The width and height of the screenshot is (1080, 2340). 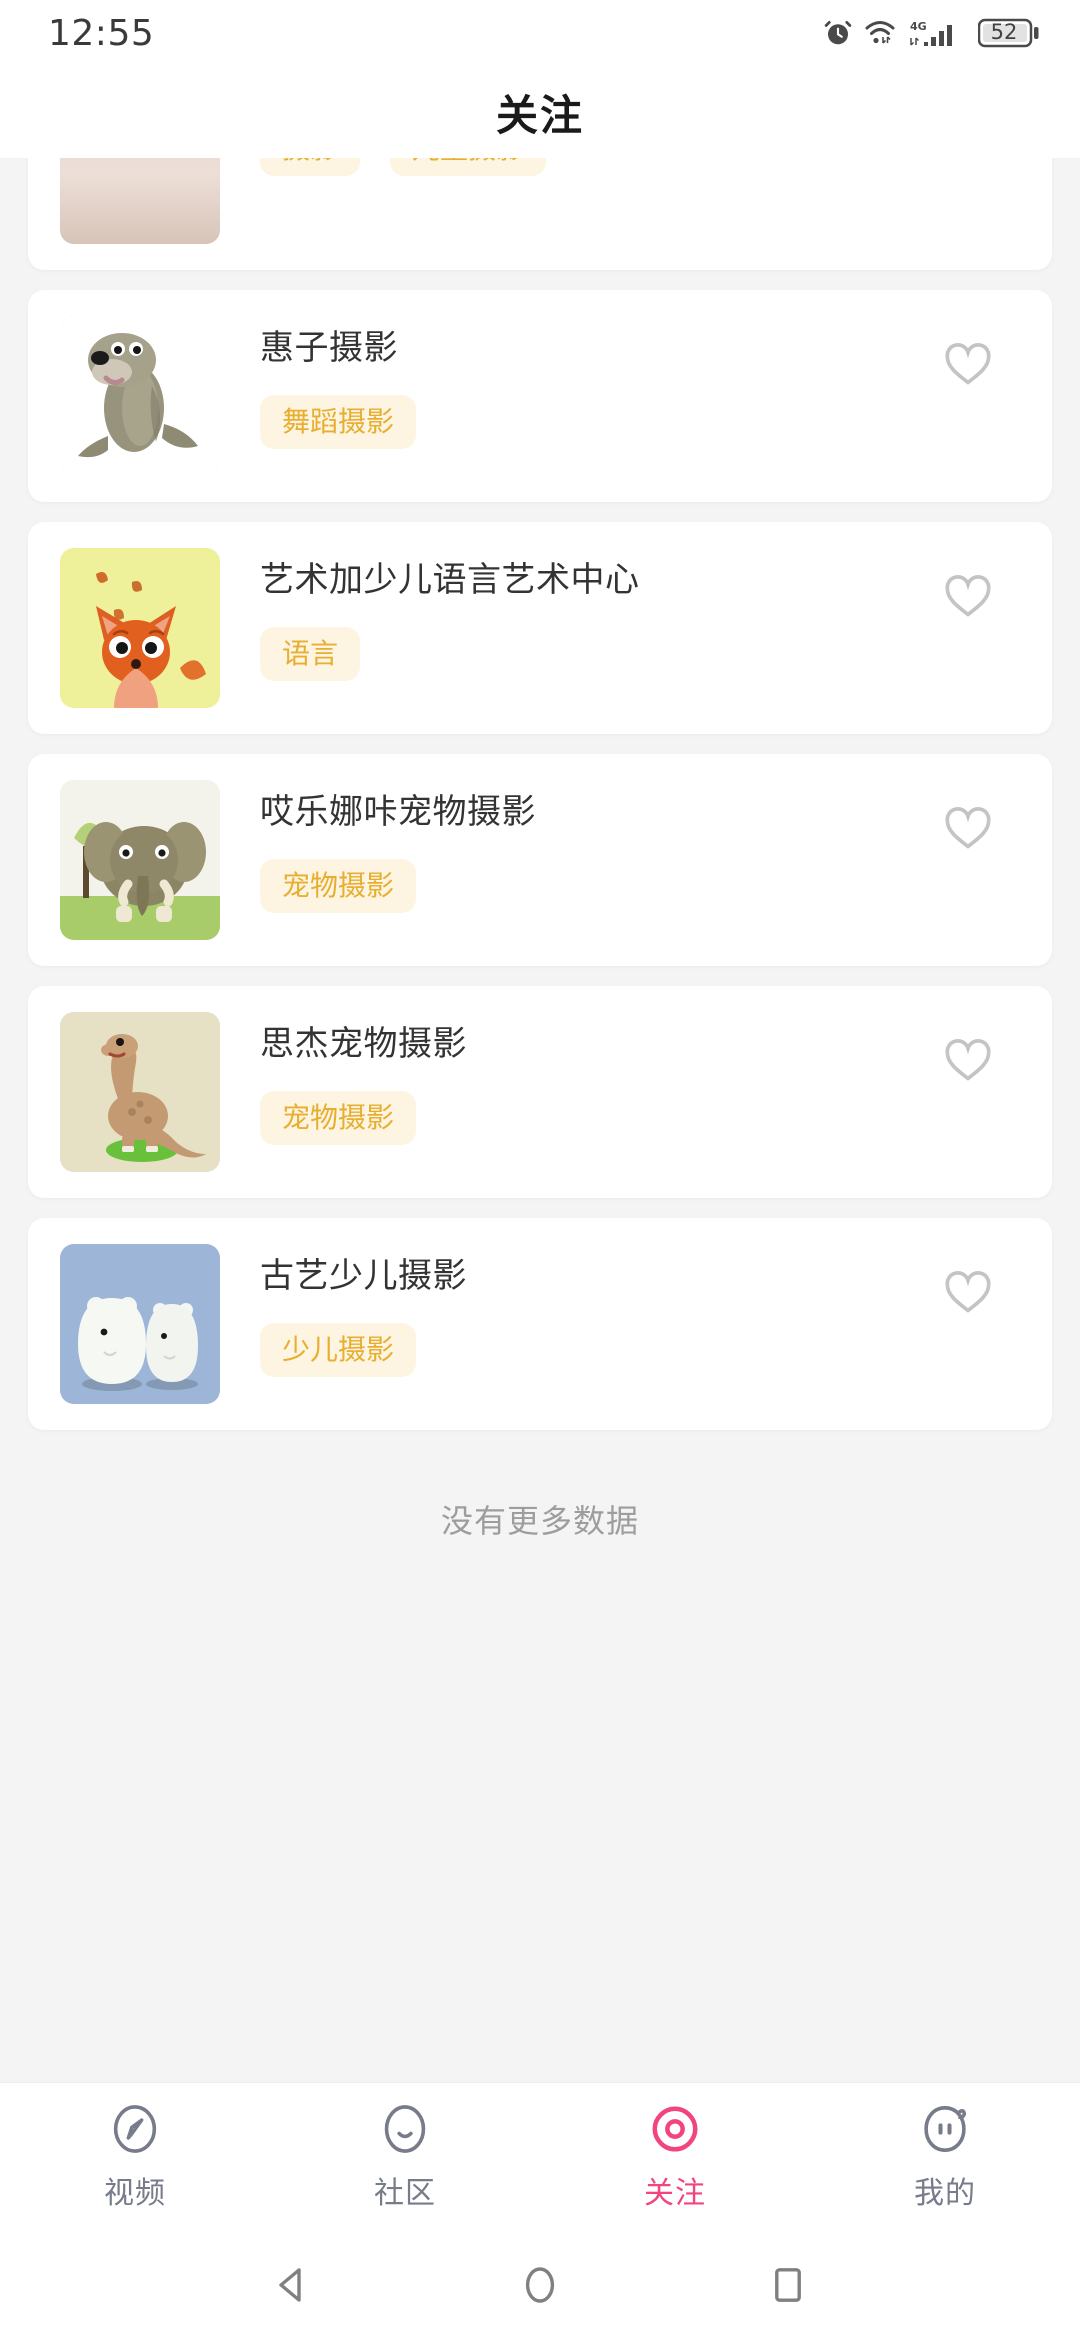 I want to click on page-title: 关注, so click(x=539, y=115).